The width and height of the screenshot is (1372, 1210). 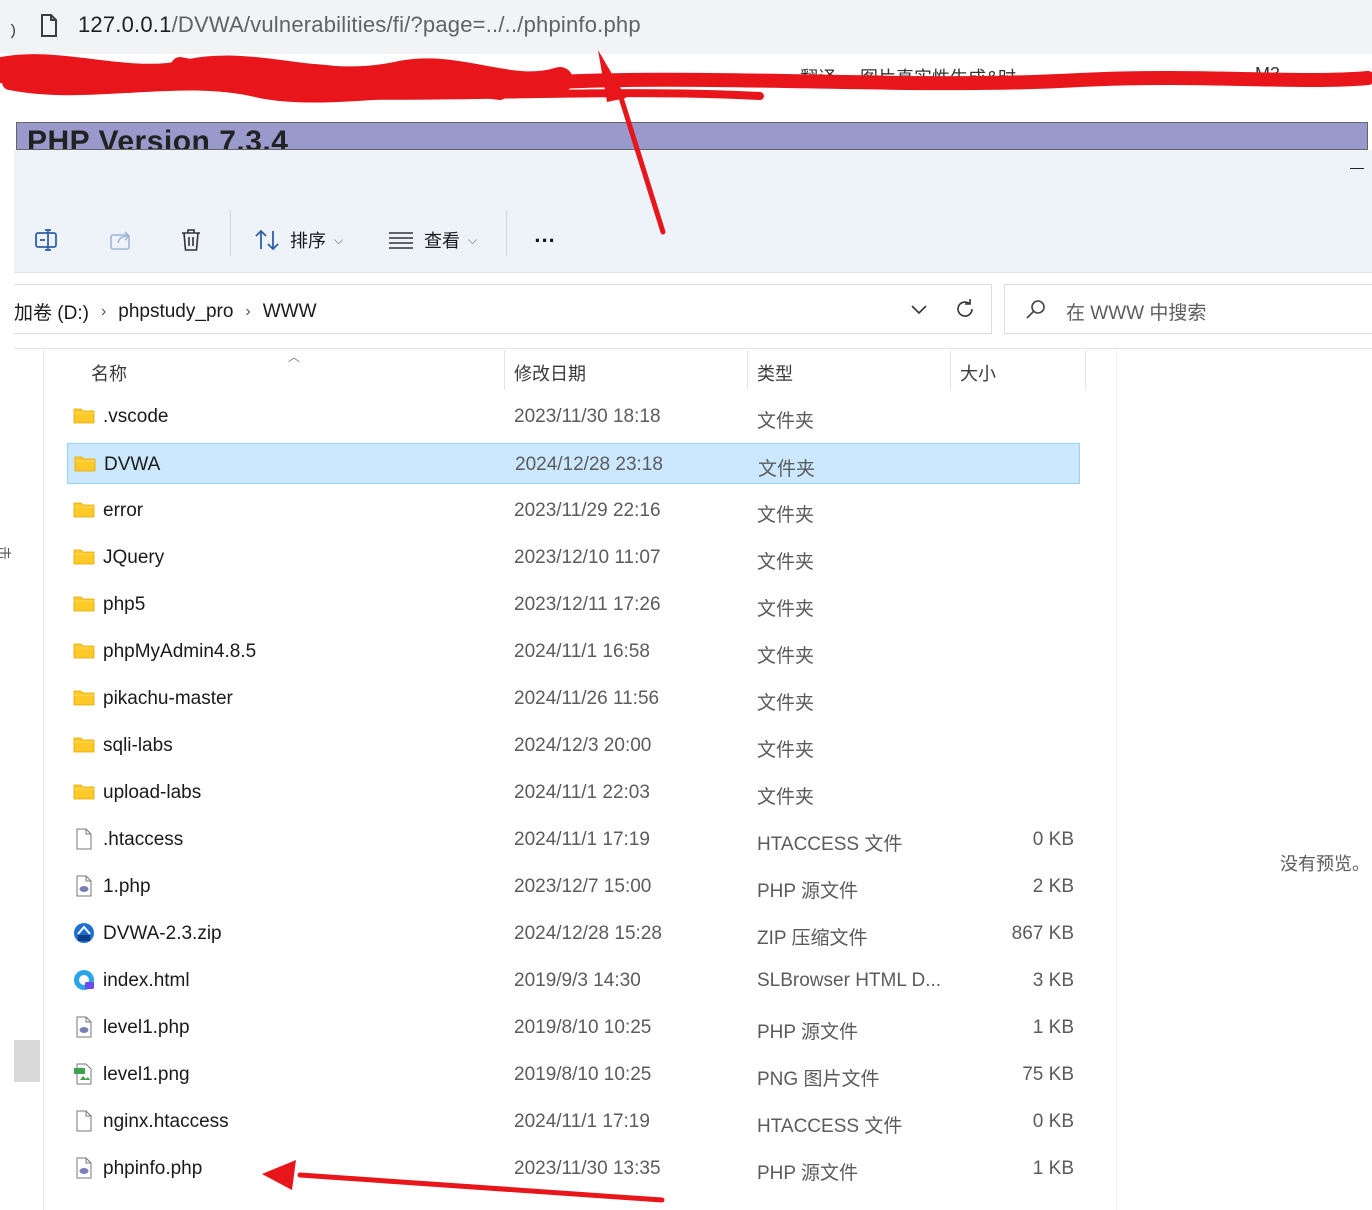 What do you see at coordinates (919, 309) in the screenshot?
I see `history-dropdown-icon` at bounding box center [919, 309].